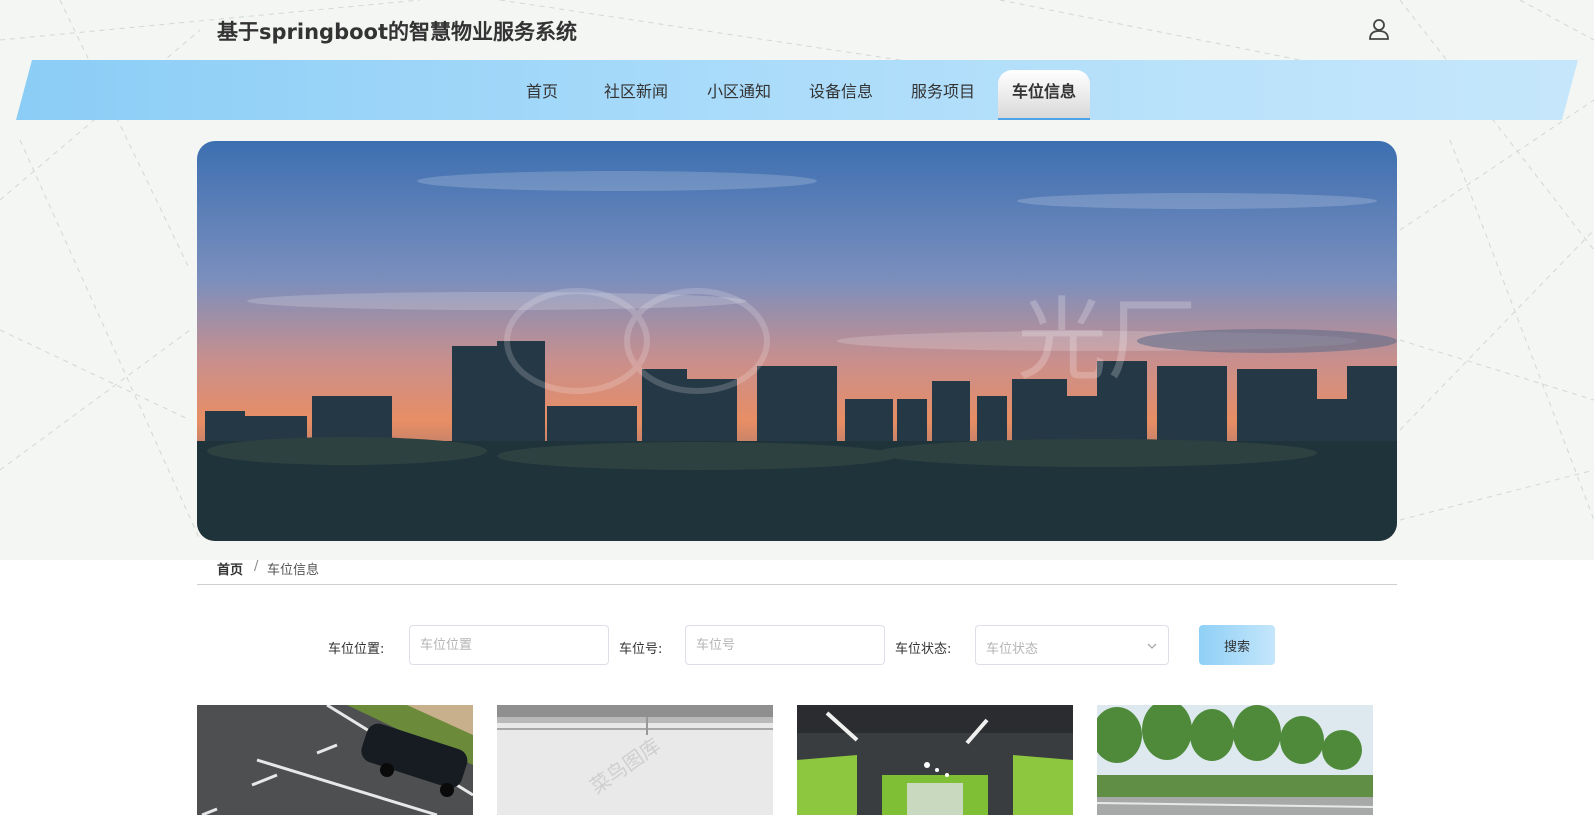 The height and width of the screenshot is (815, 1594). Describe the element at coordinates (841, 90) in the screenshot. I see `nav-item-equipment: 设备信息` at that location.